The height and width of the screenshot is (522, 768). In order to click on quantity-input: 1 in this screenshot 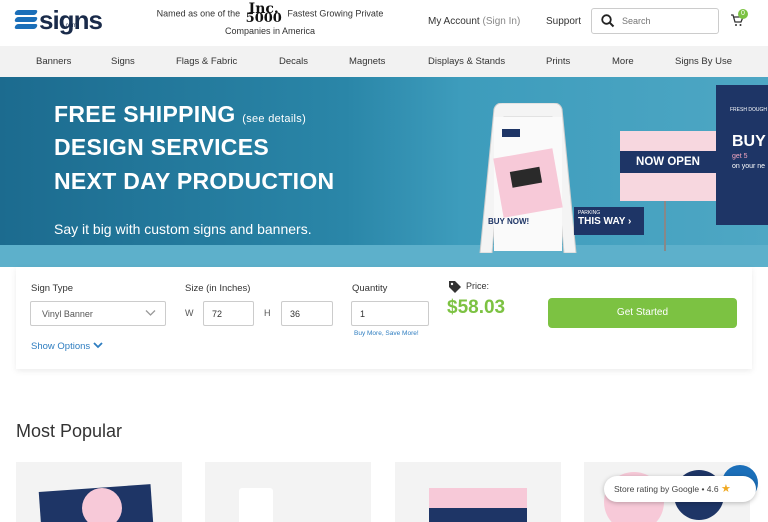, I will do `click(390, 313)`.